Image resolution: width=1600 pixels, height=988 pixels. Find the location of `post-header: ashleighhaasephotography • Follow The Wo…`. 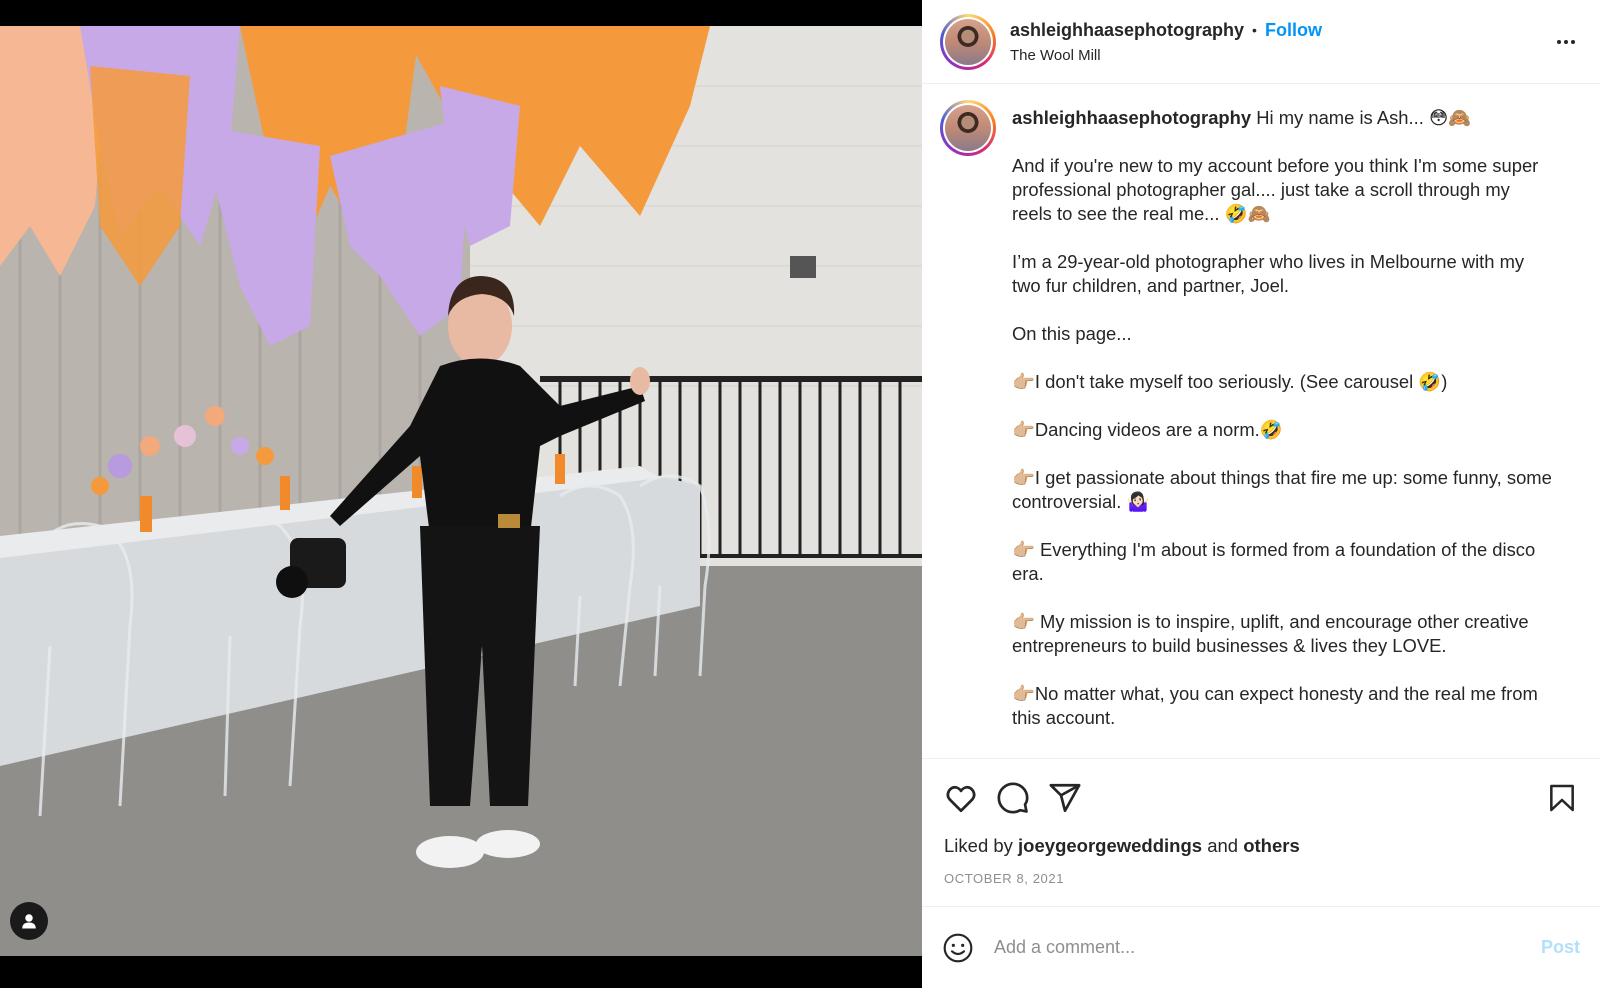

post-header: ashleighhaasephotography • Follow The Wo… is located at coordinates (1261, 42).